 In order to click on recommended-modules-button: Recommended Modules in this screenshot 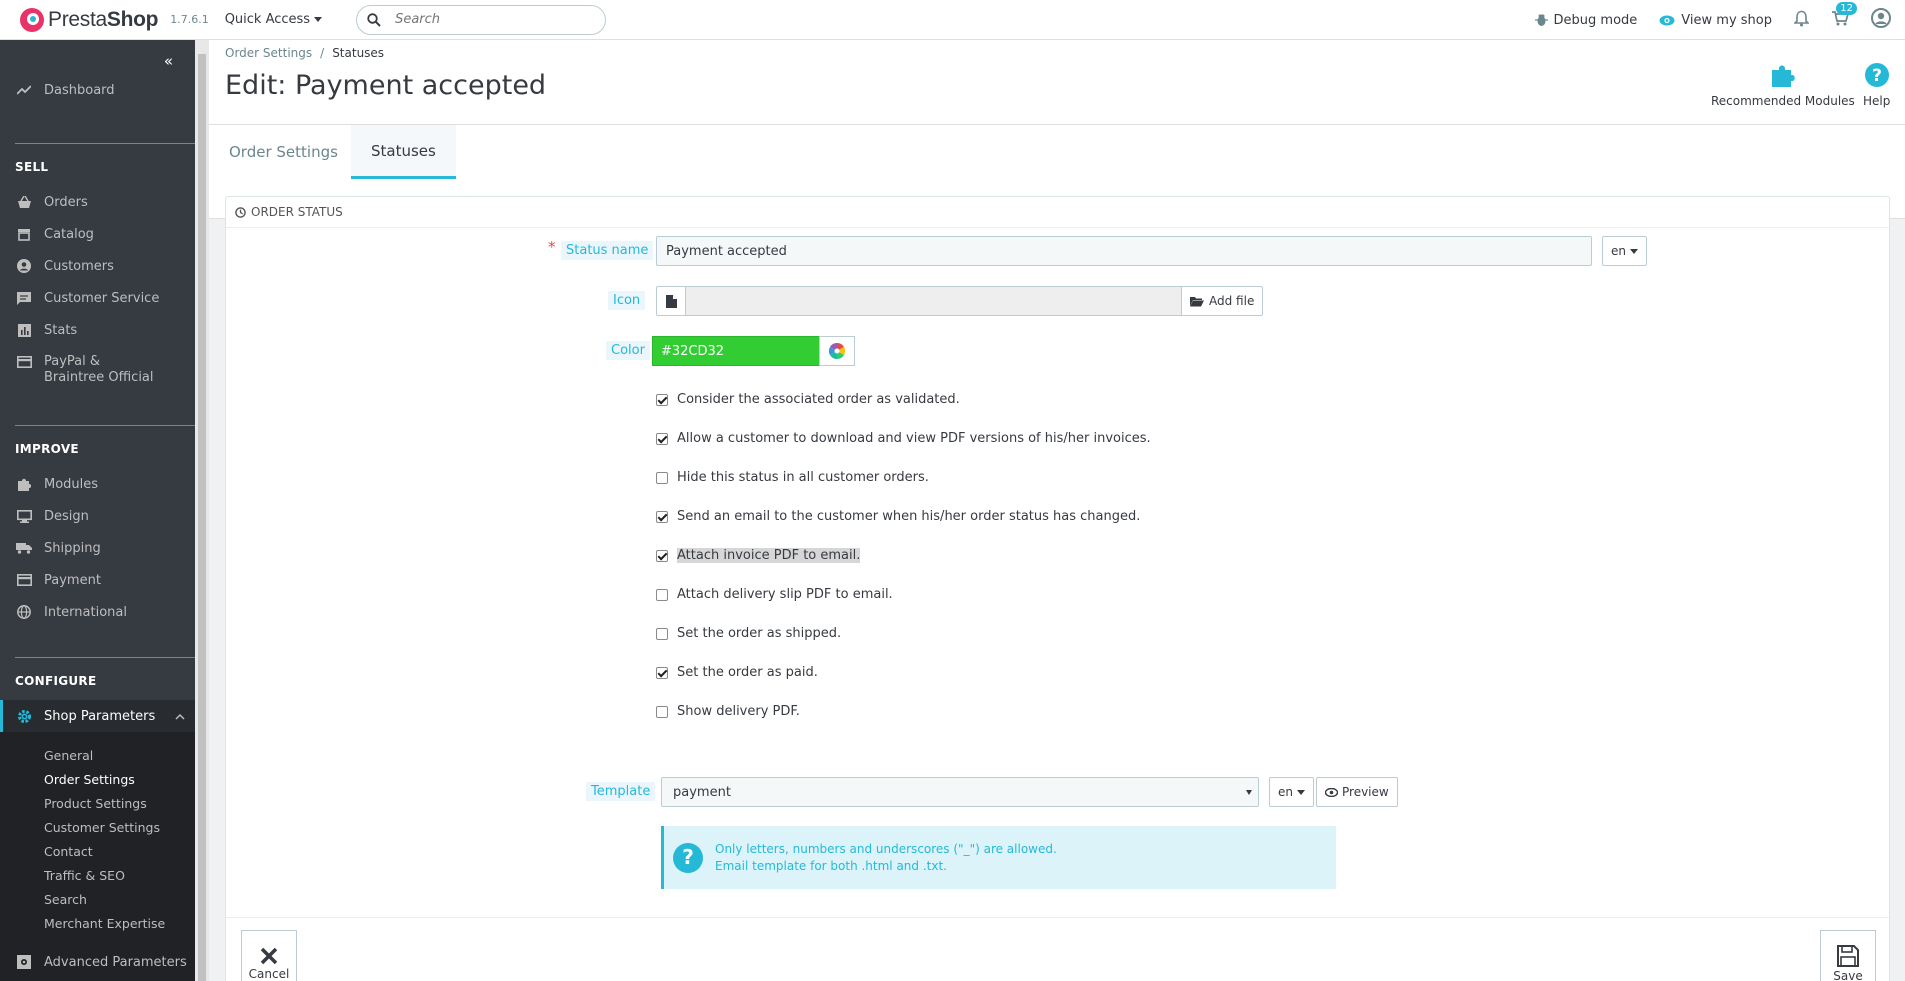, I will do `click(1783, 85)`.